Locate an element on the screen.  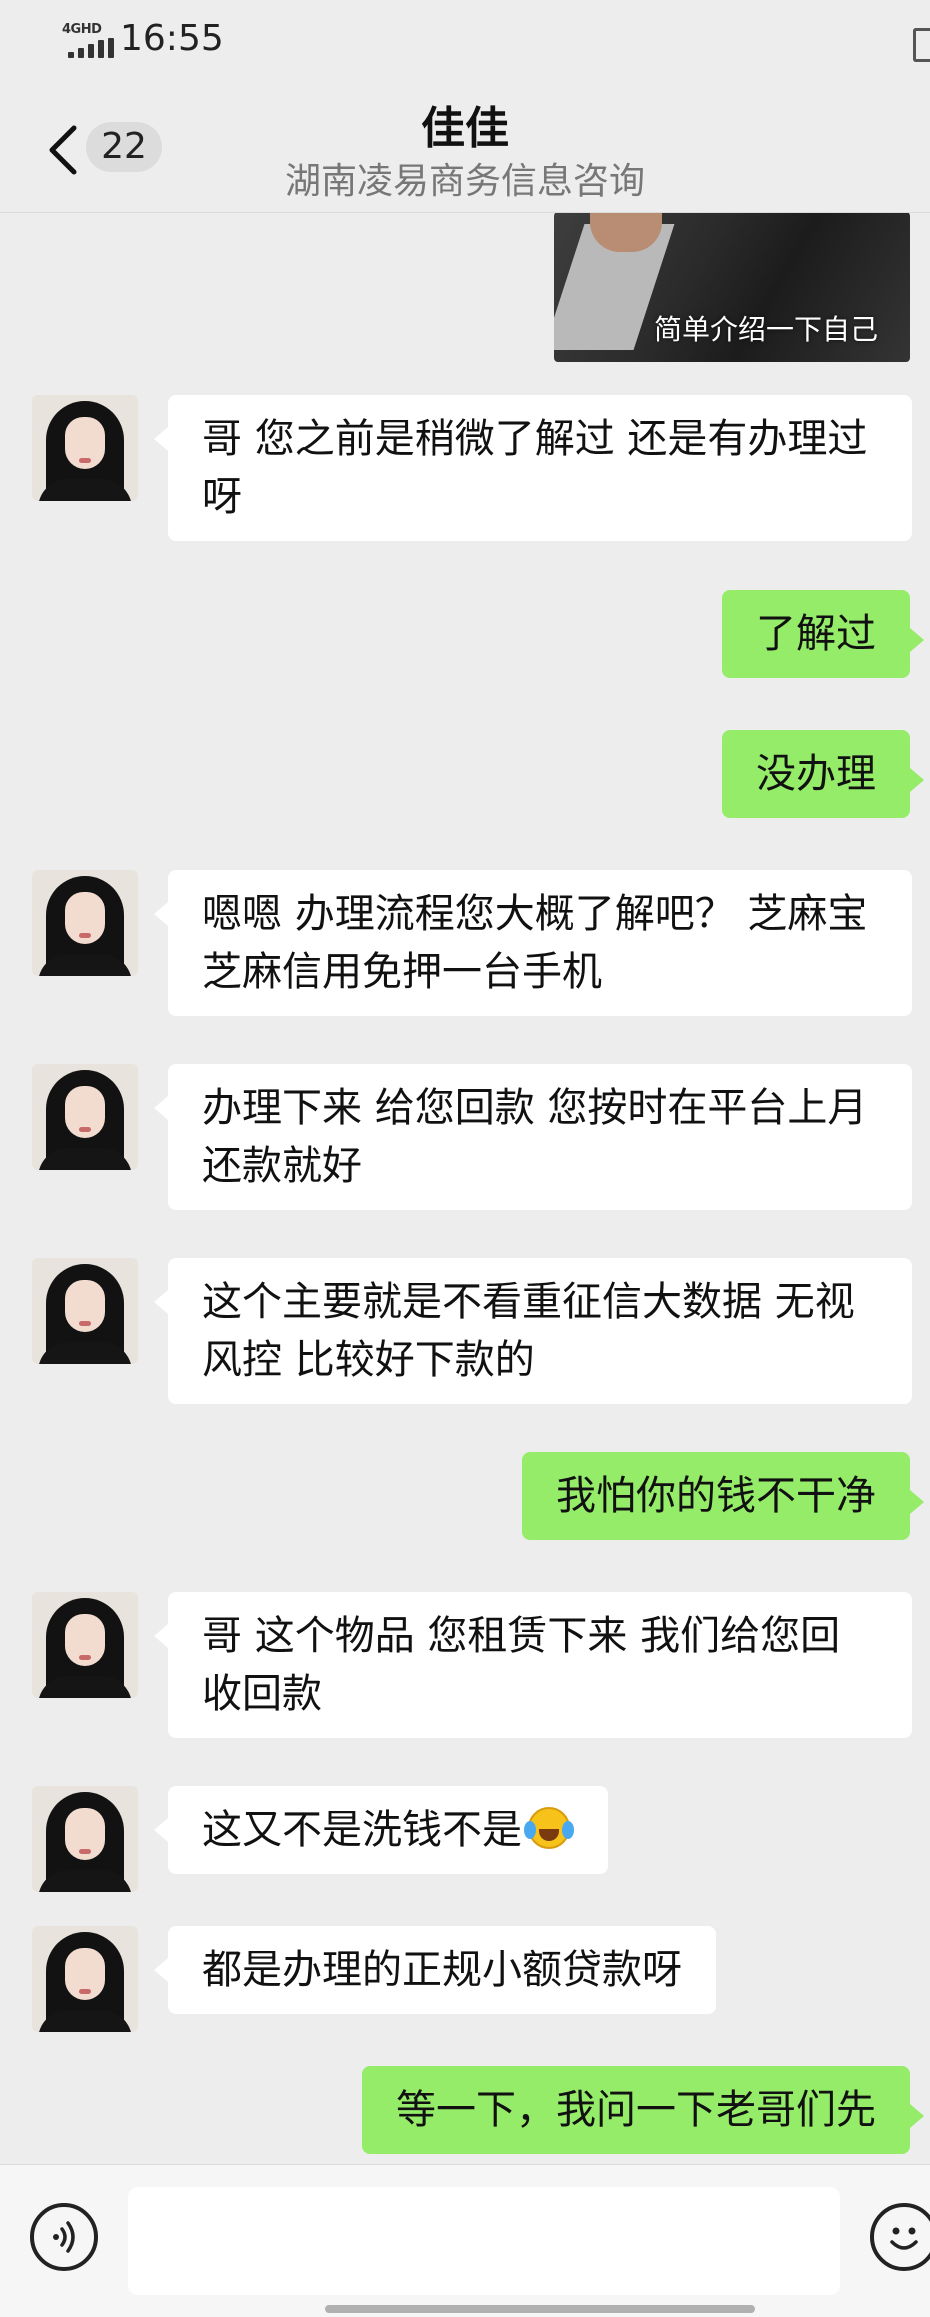
incoming-message: 哥 您之前是稍微了解过 还是有办理过呀 is located at coordinates (533, 468).